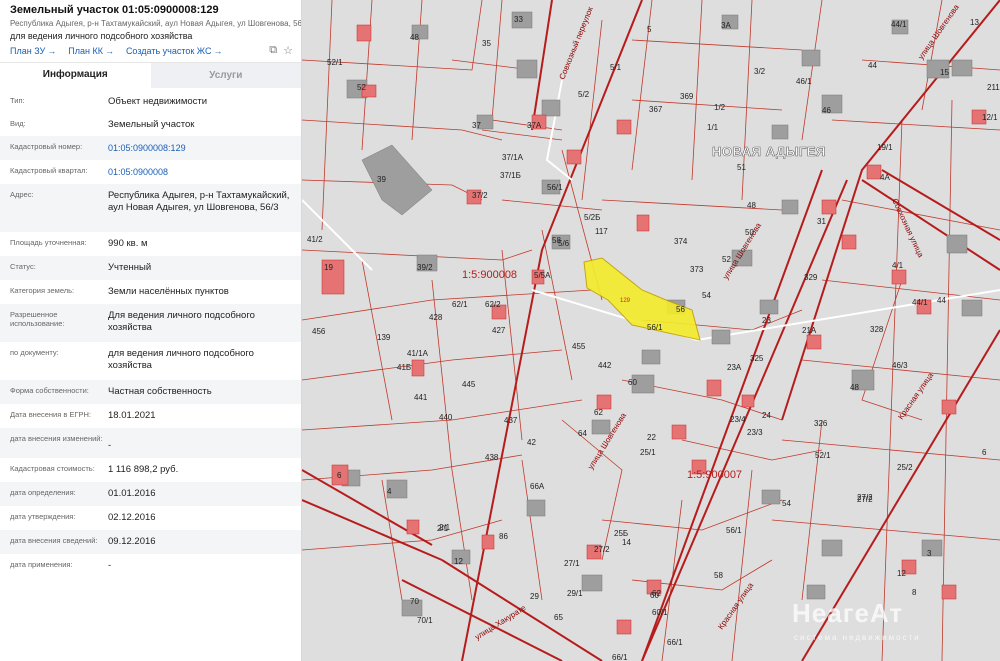 The image size is (1000, 661). Describe the element at coordinates (697, 269) in the screenshot. I see `cad-number: 373` at that location.